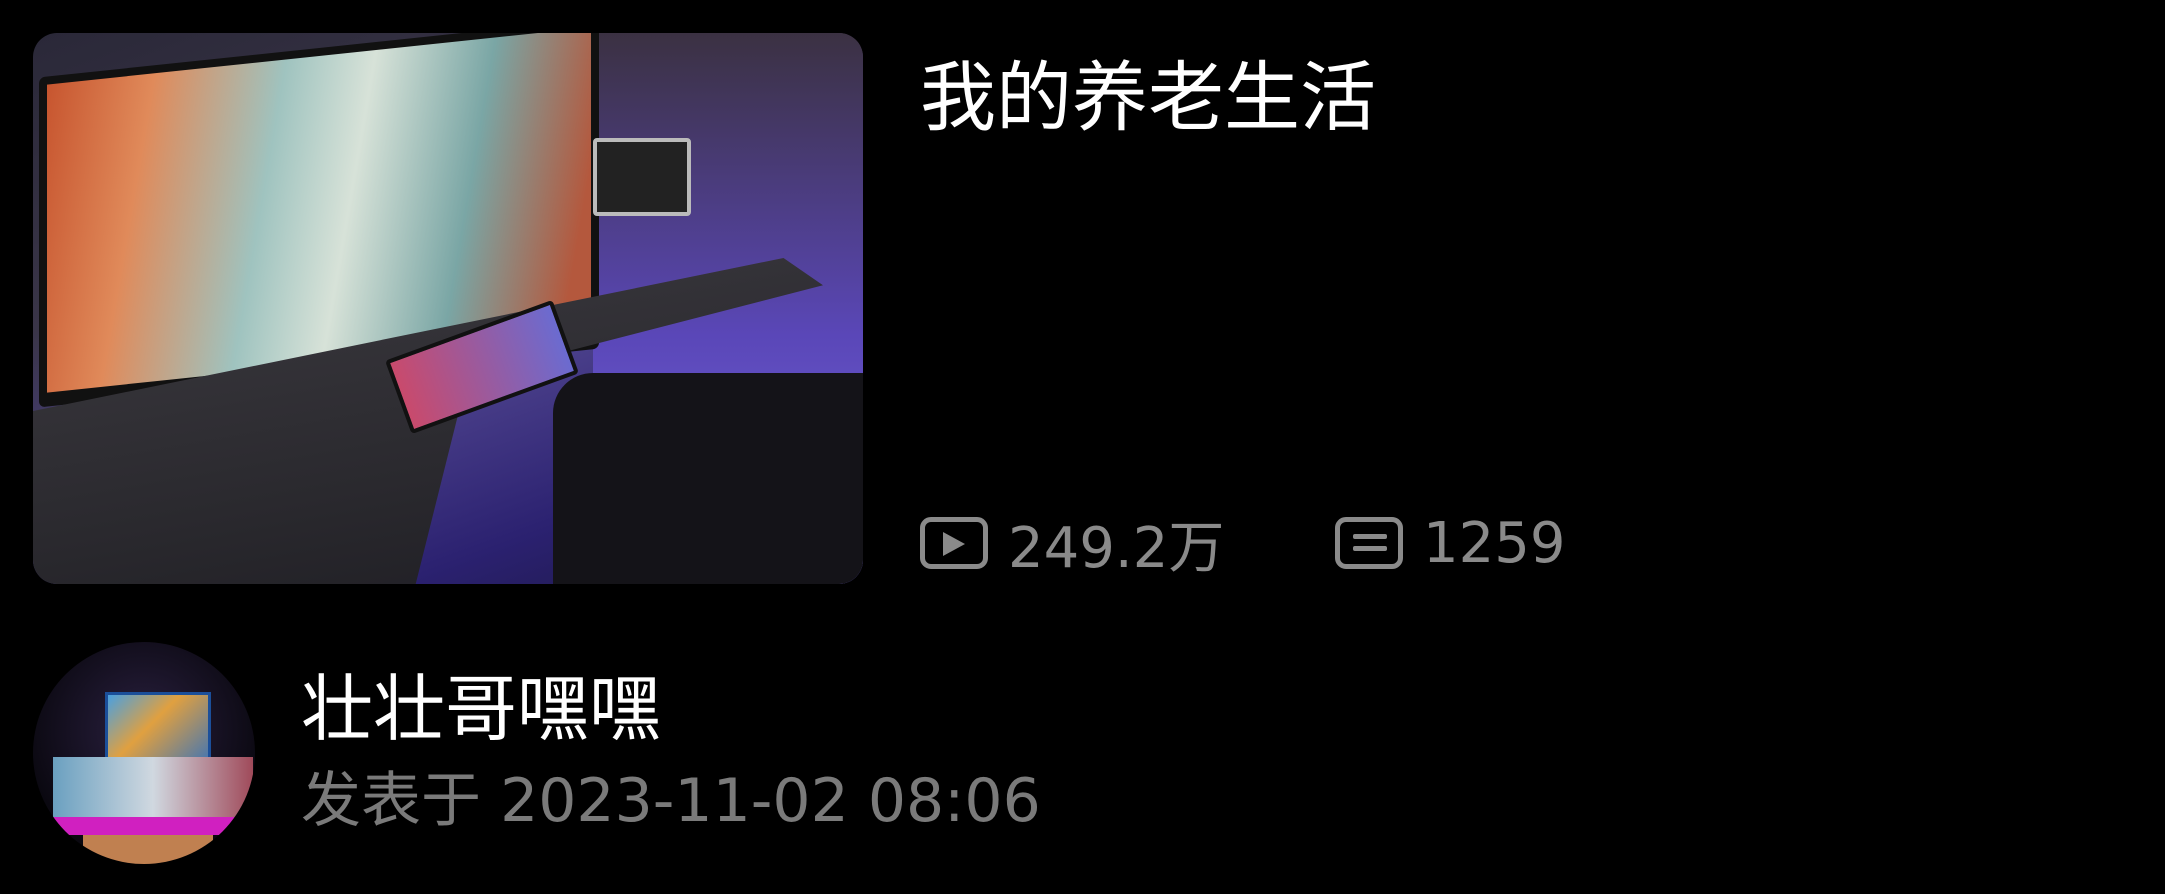 The height and width of the screenshot is (894, 2165). Describe the element at coordinates (1116, 548) in the screenshot. I see `view-count-value: 249.2万` at that location.